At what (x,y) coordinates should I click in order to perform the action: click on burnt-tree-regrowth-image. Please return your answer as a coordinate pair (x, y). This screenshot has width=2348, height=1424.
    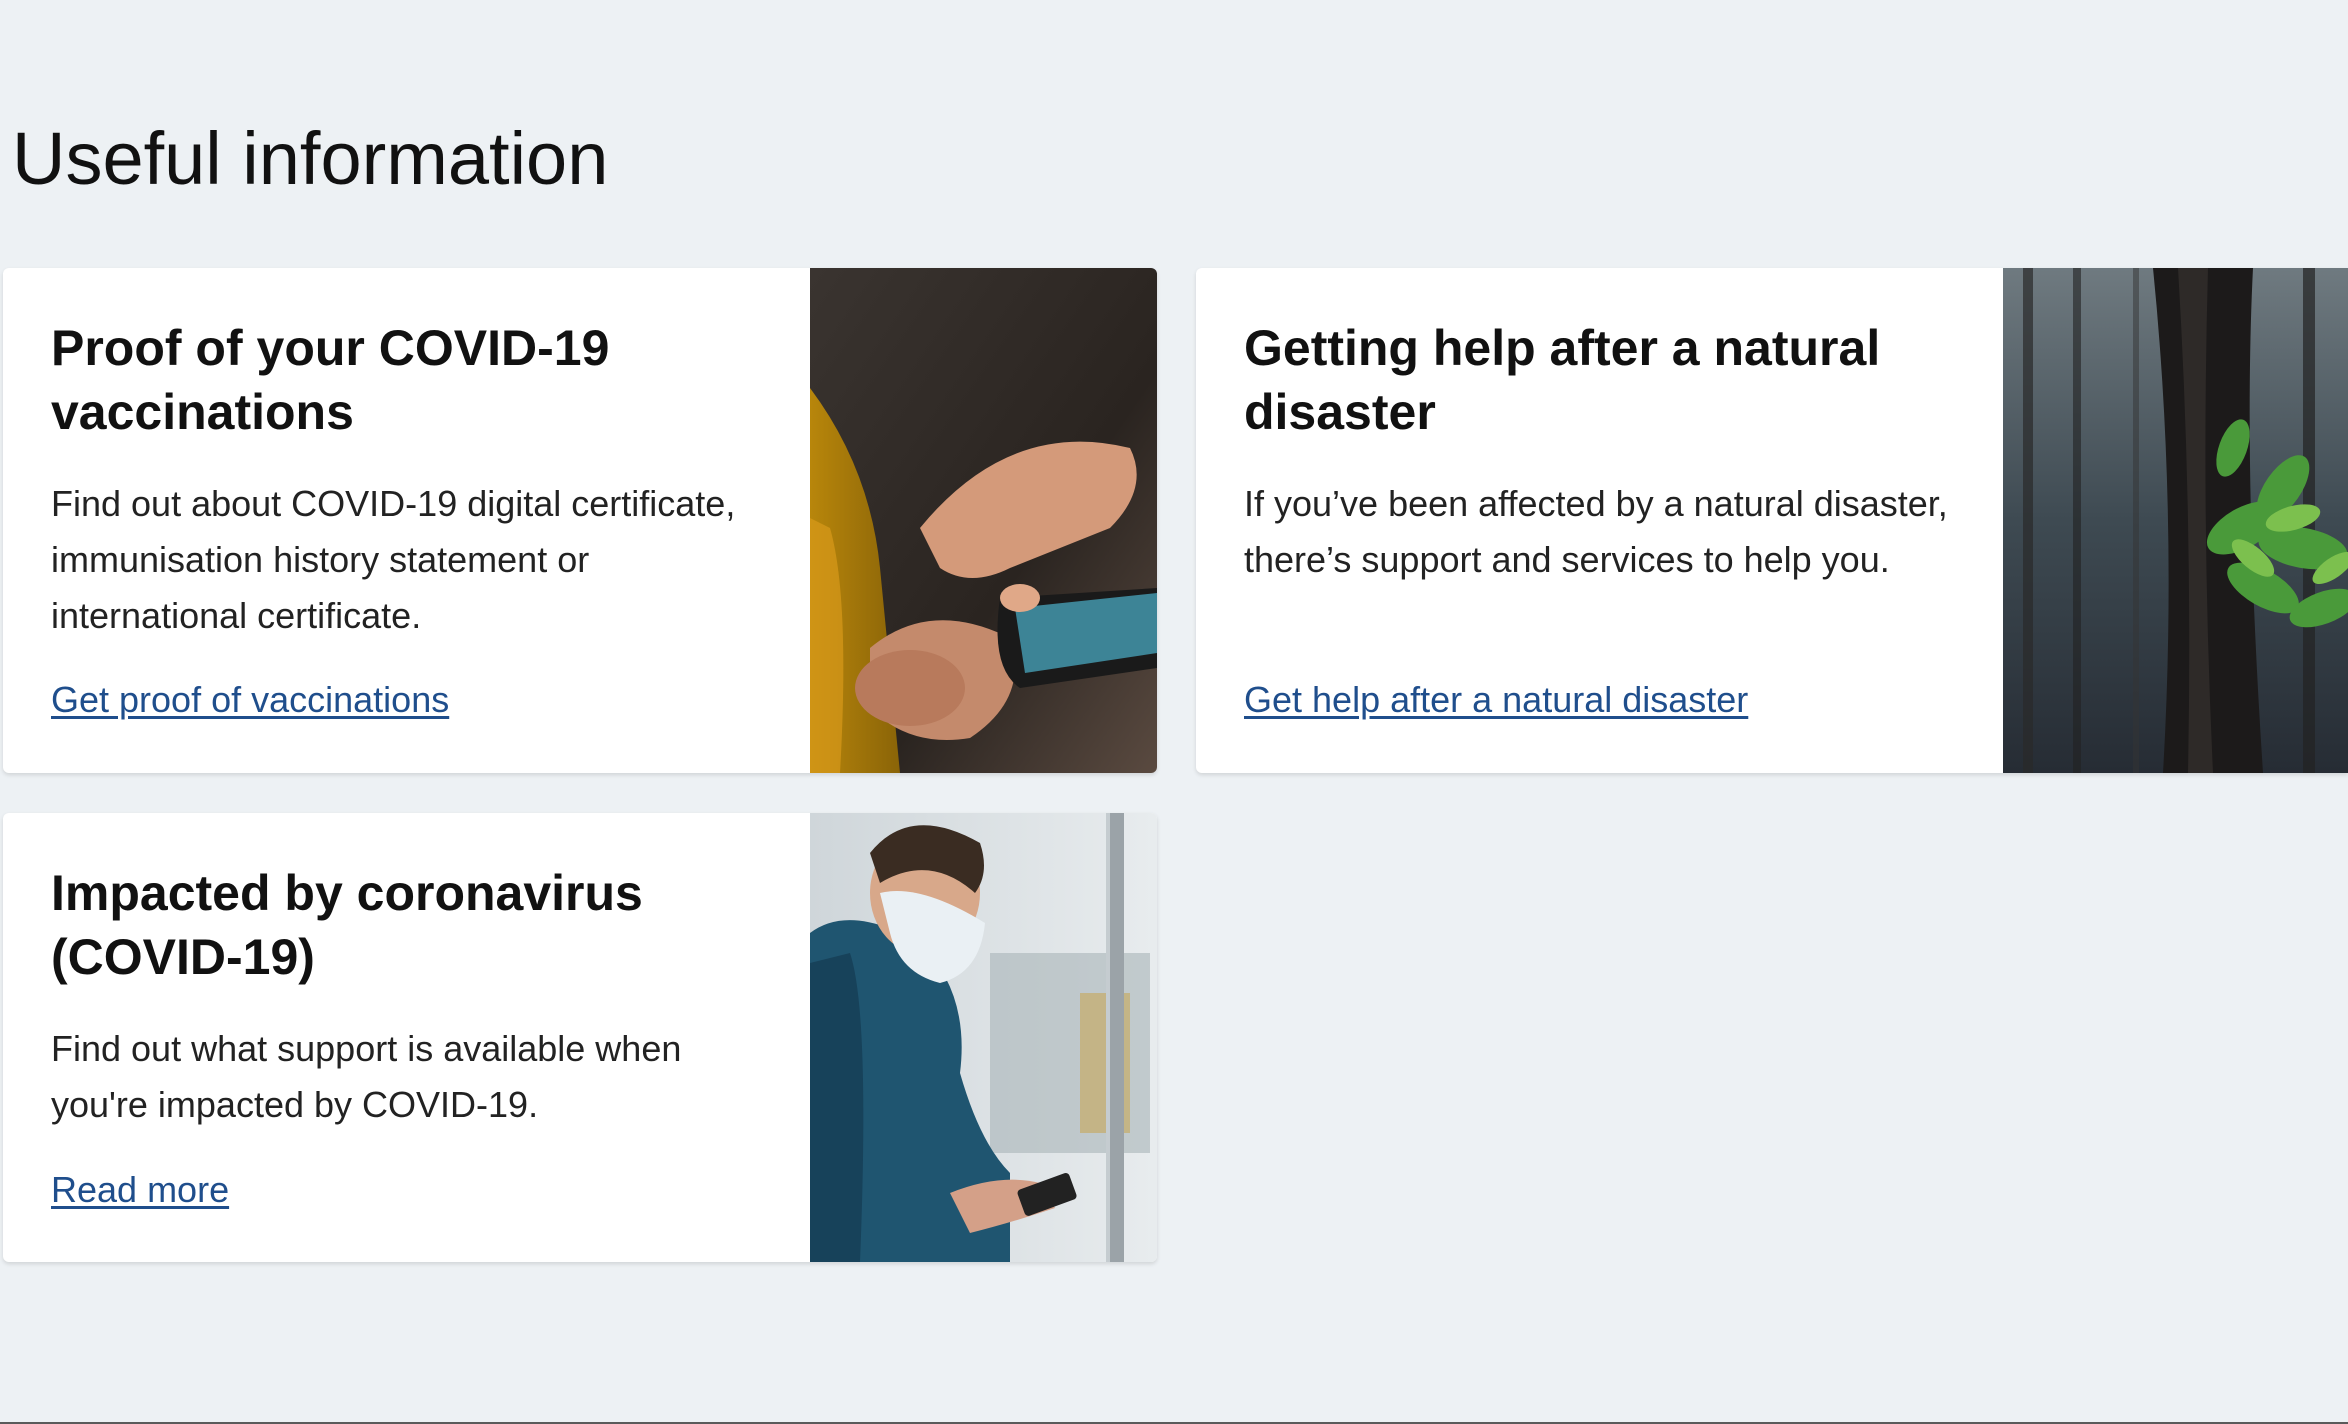
    Looking at the image, I should click on (2175, 520).